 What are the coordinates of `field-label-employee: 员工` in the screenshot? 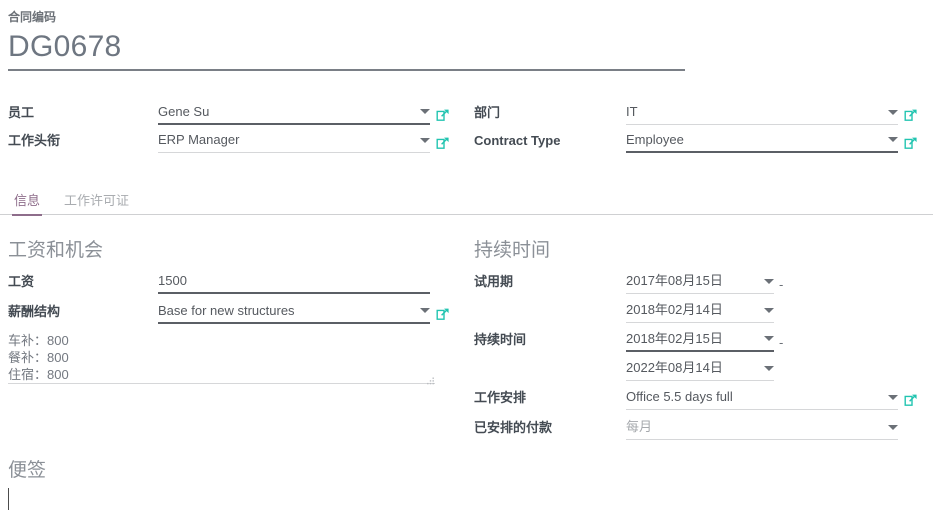 It's located at (21, 112).